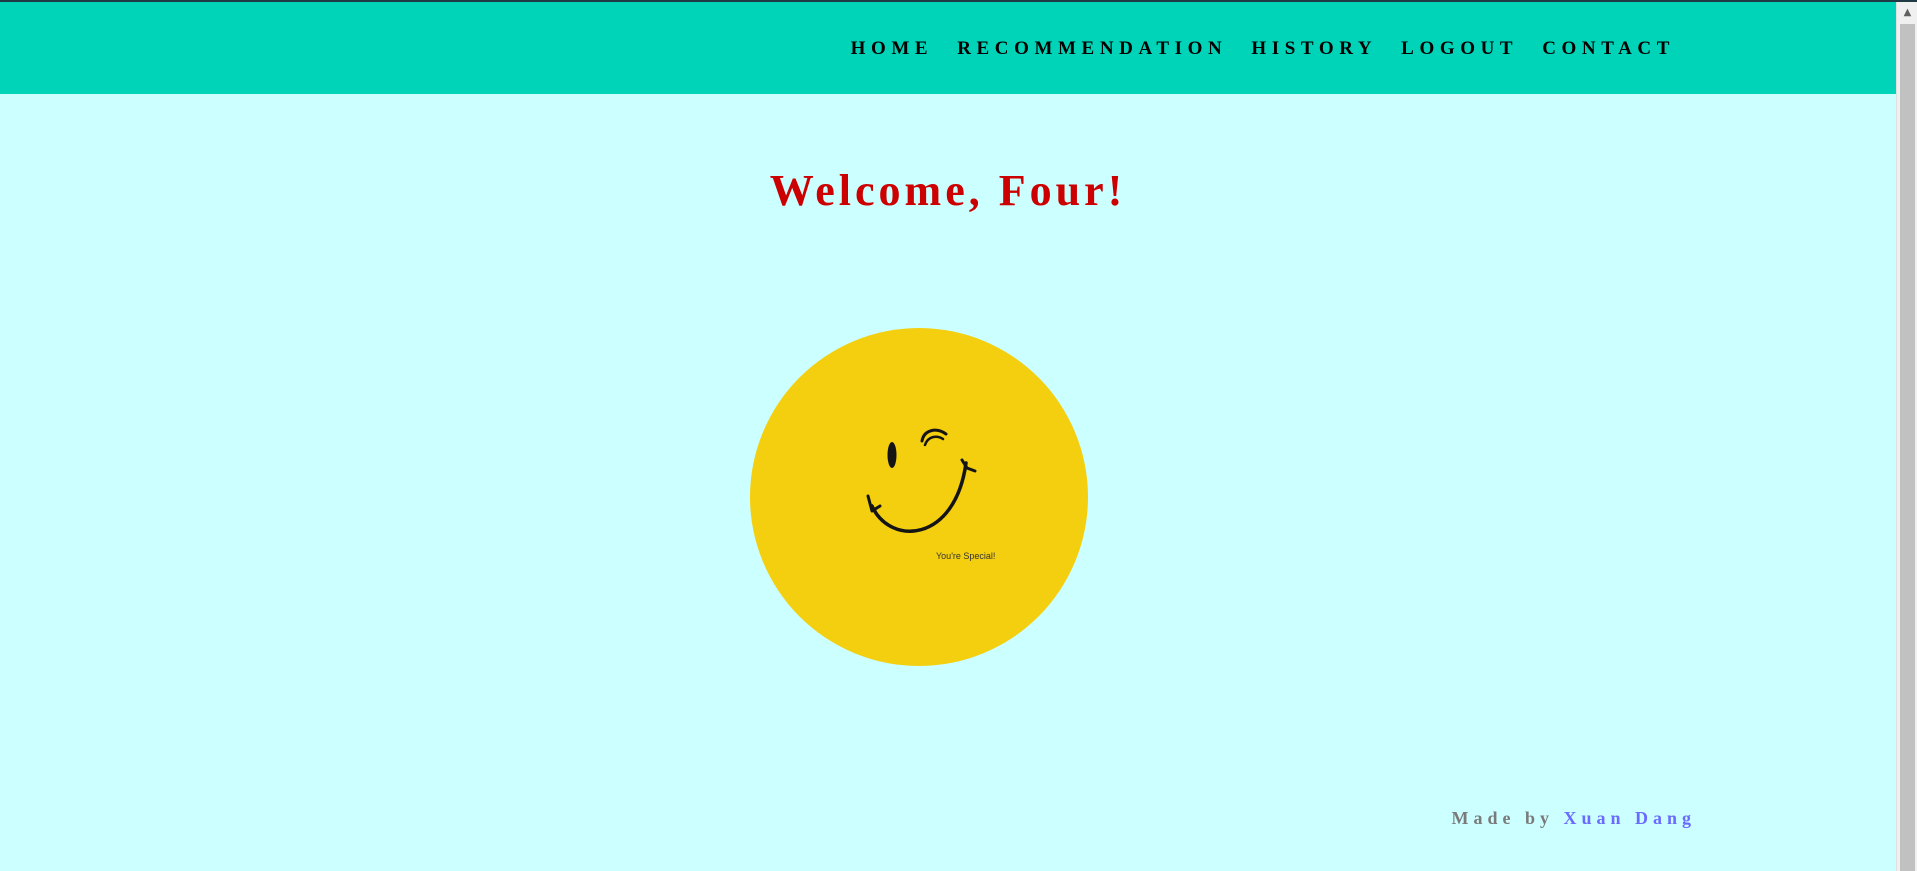  I want to click on nav-history-link: HISTORY, so click(1314, 49).